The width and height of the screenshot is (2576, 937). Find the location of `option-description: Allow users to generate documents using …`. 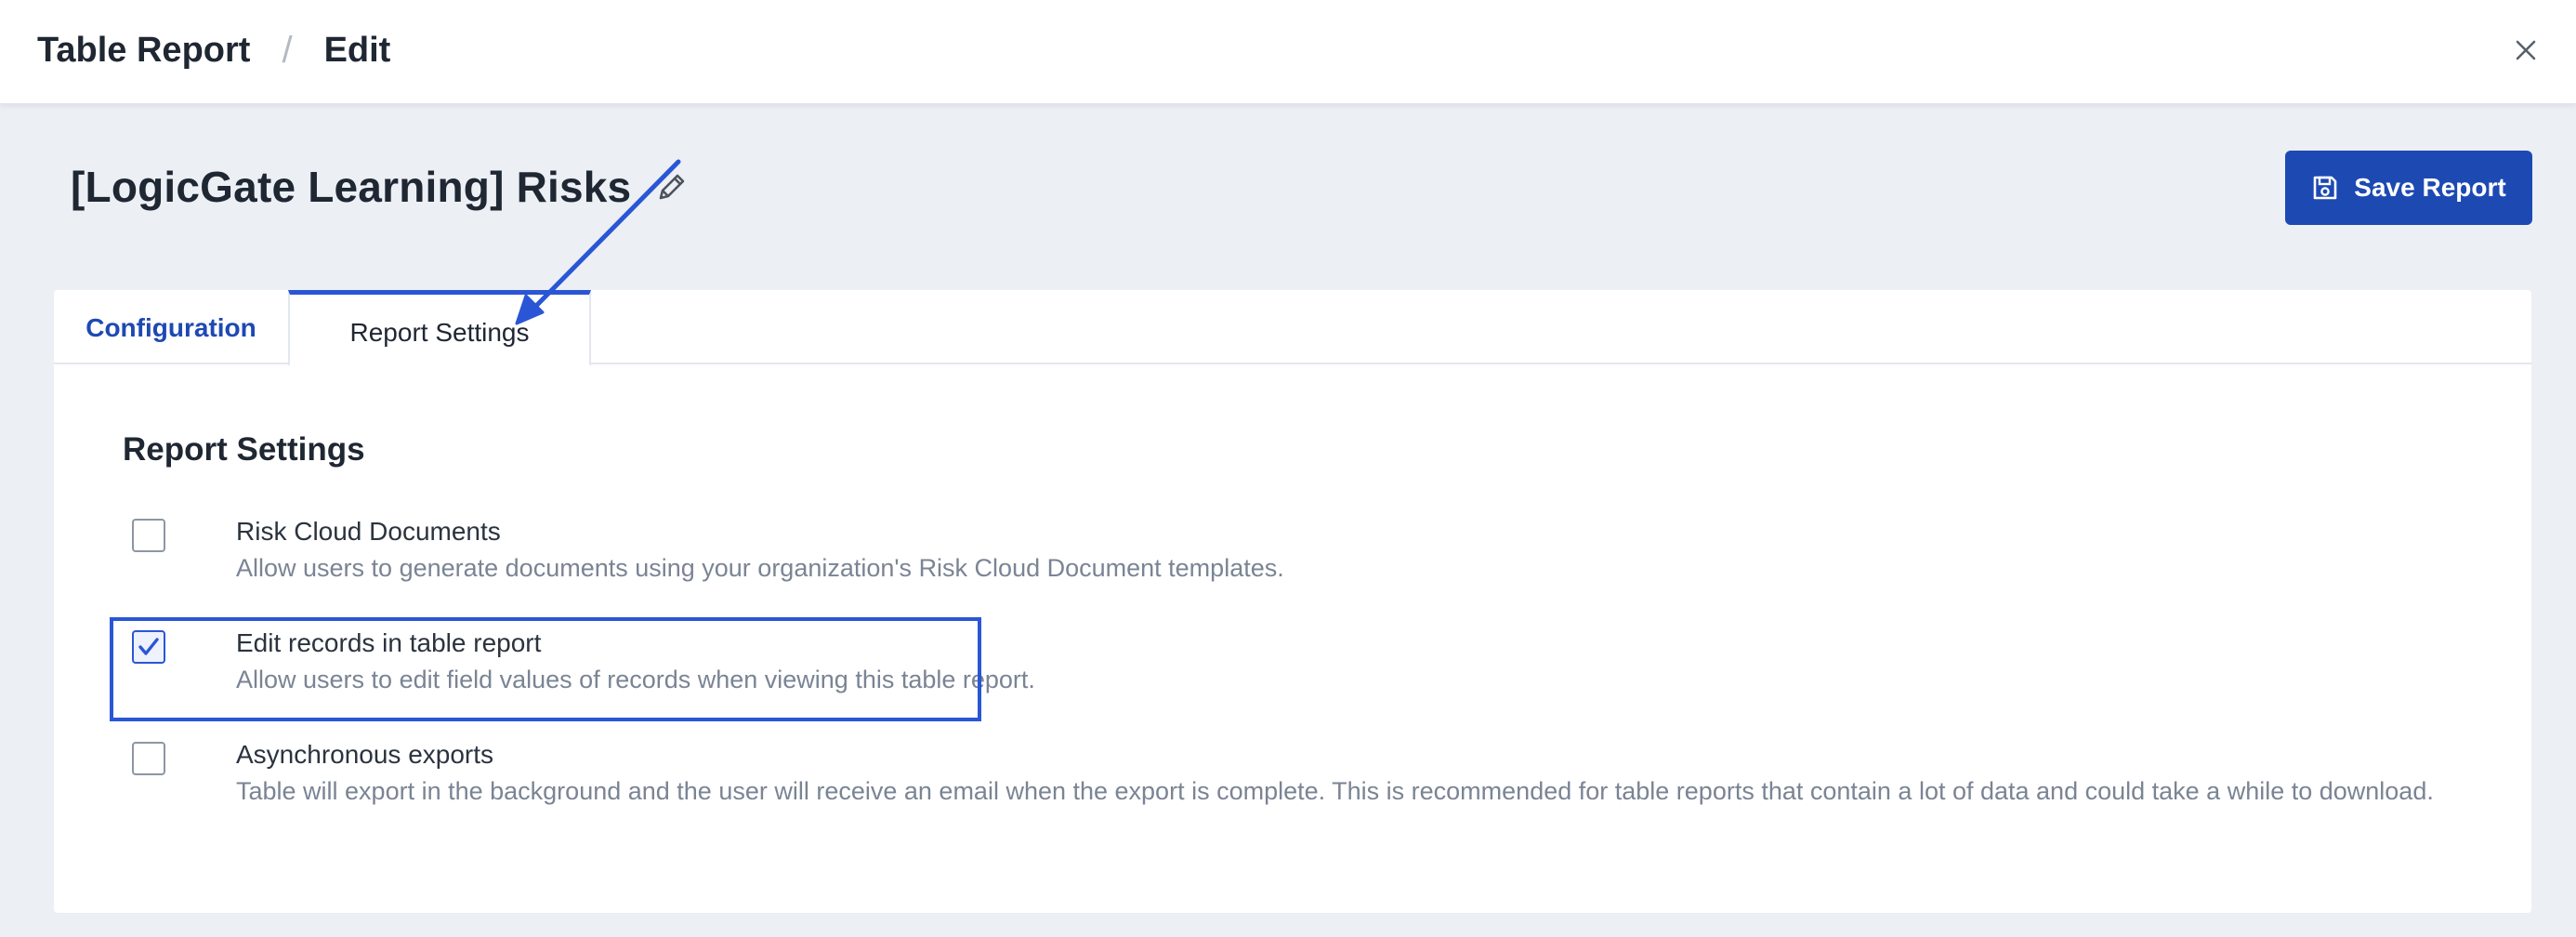

option-description: Allow users to generate documents using … is located at coordinates (760, 568).